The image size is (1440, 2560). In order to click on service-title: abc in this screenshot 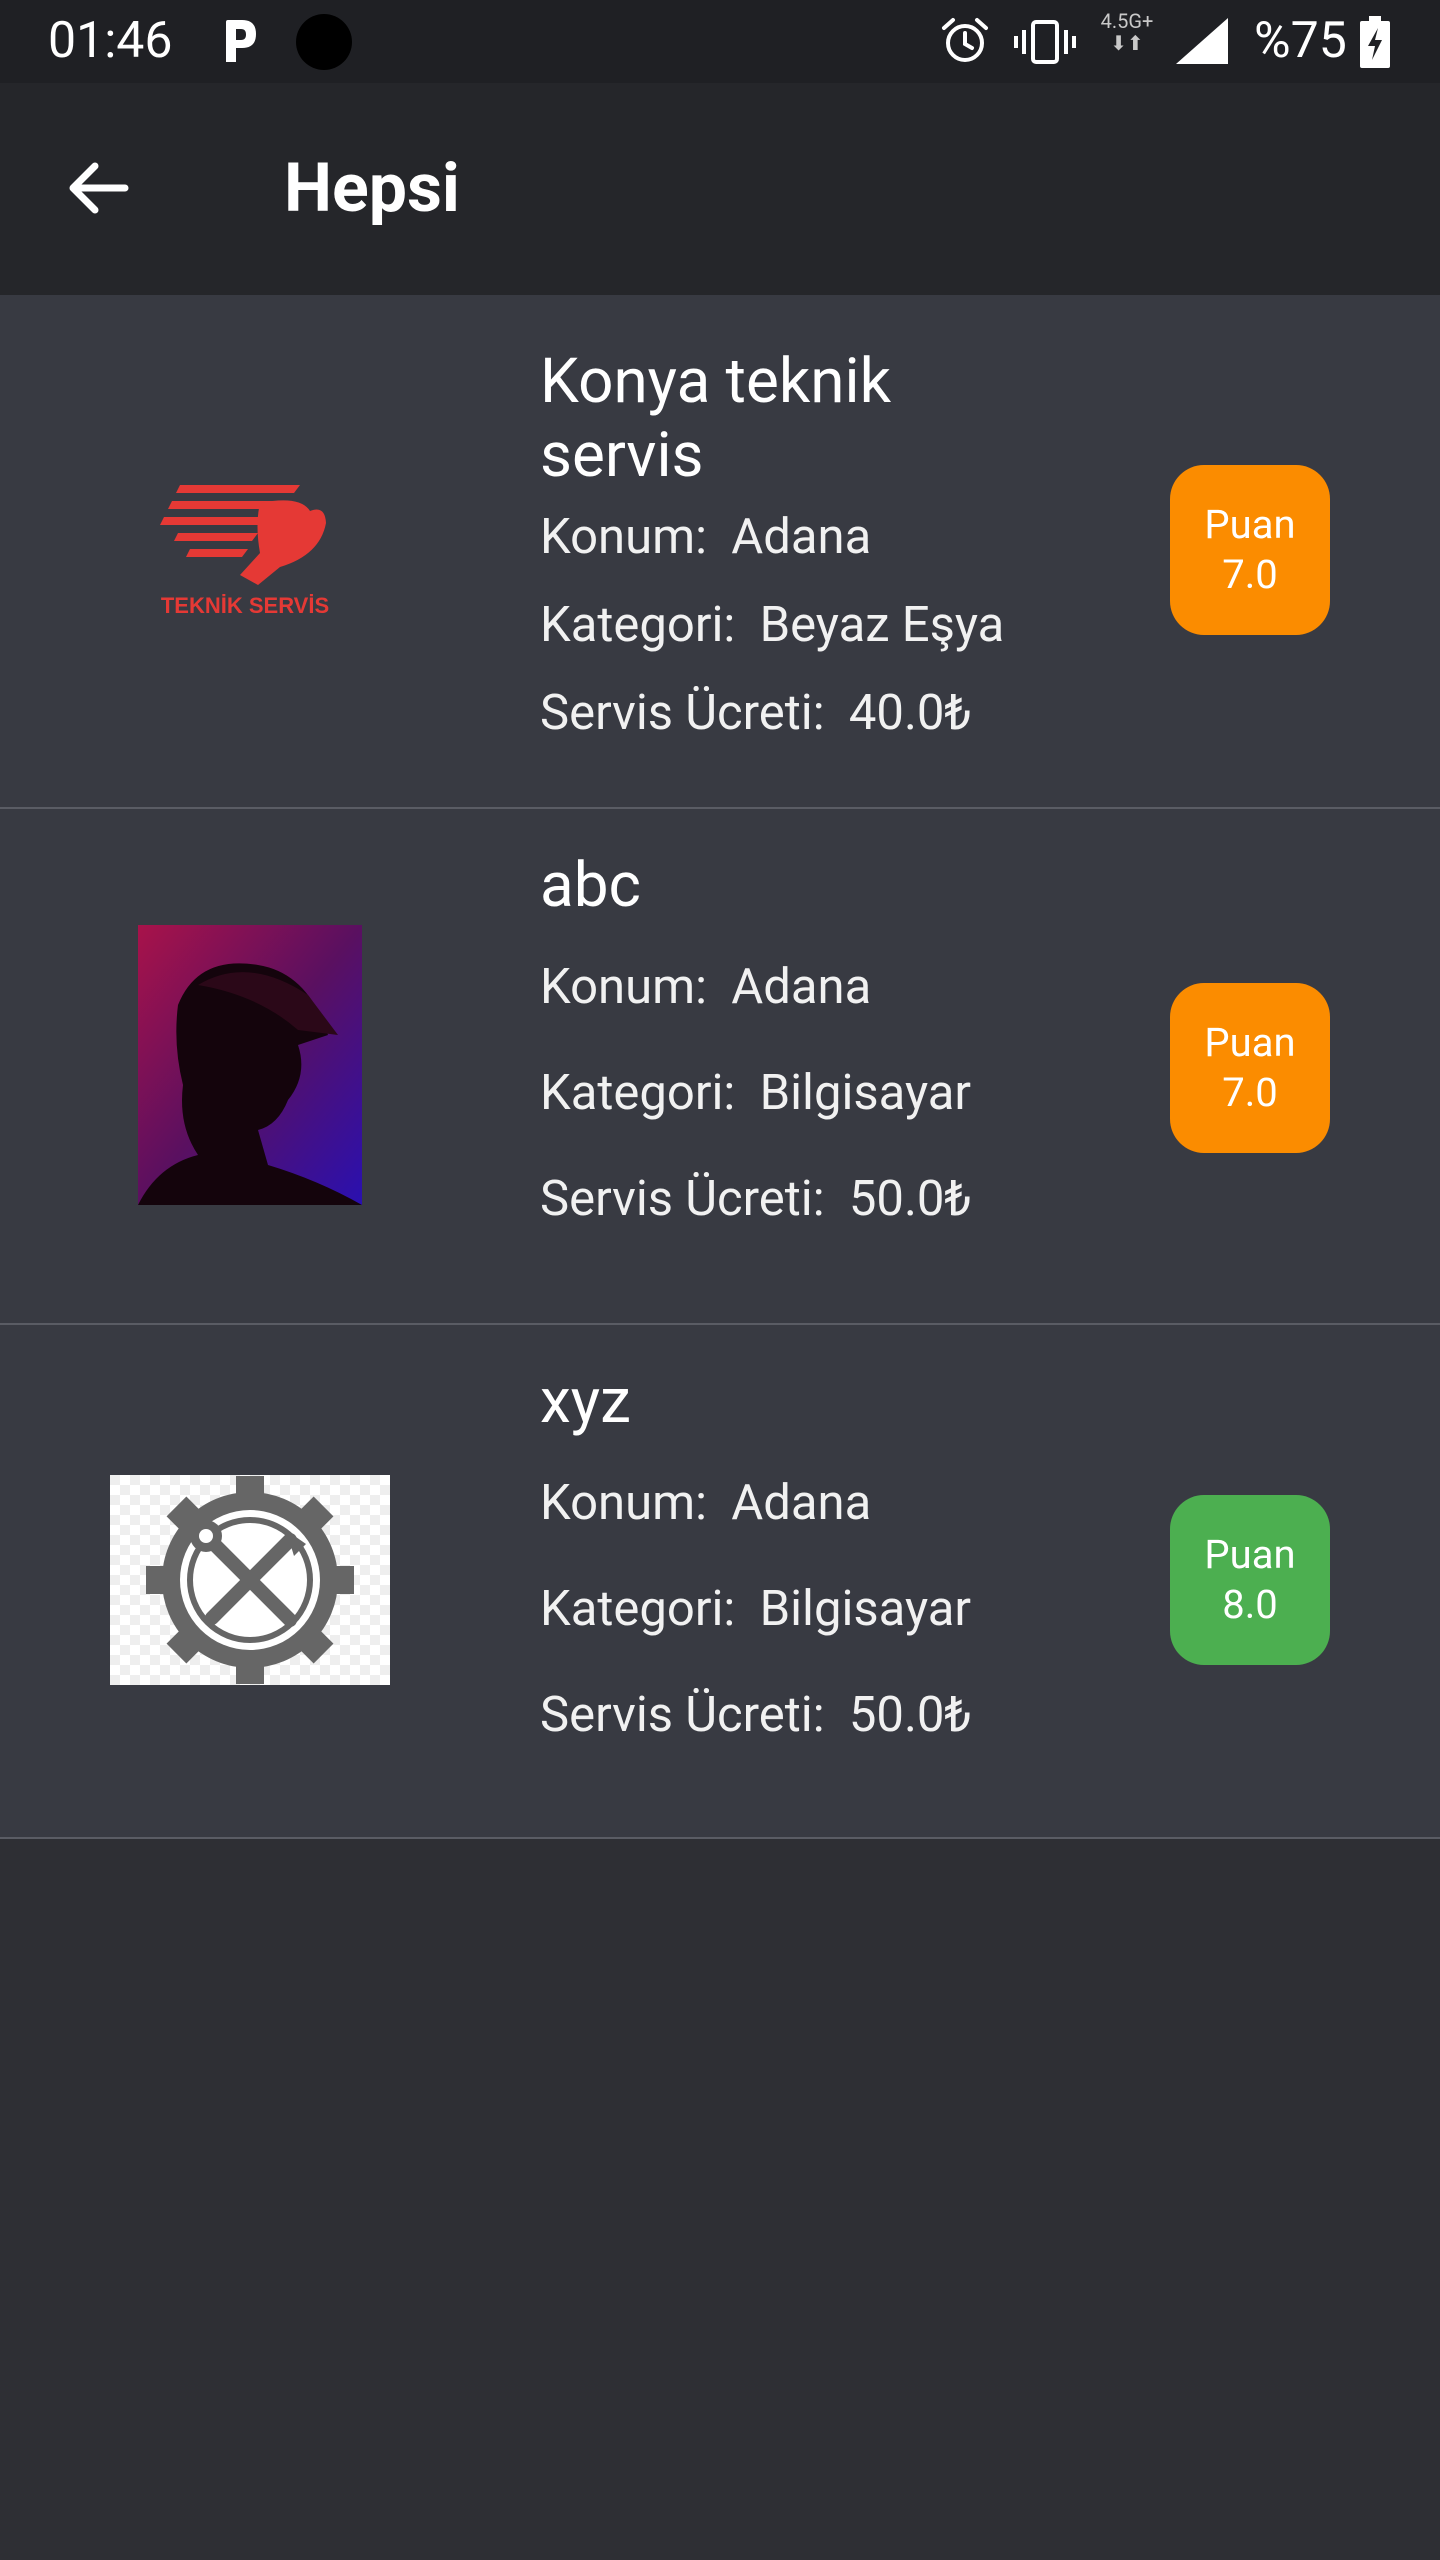, I will do `click(590, 885)`.